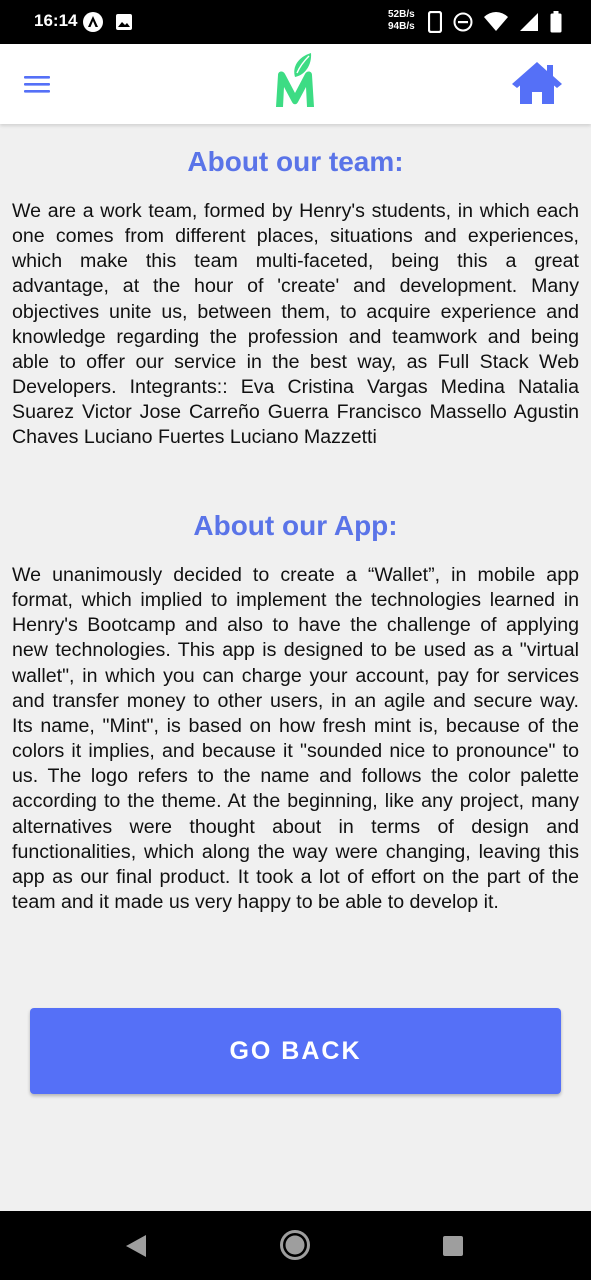  I want to click on hamburger-menu-icon, so click(37, 84).